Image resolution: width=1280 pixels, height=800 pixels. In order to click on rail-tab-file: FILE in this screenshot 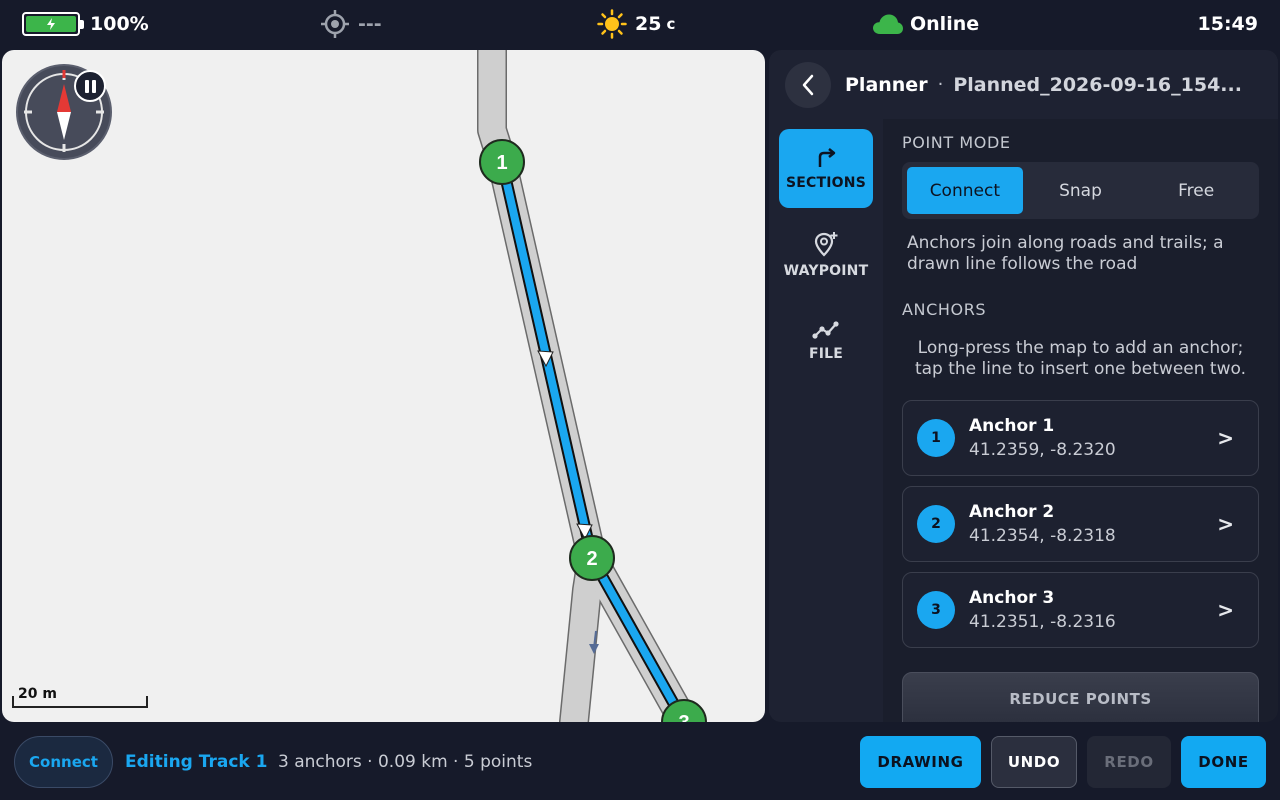, I will do `click(826, 340)`.